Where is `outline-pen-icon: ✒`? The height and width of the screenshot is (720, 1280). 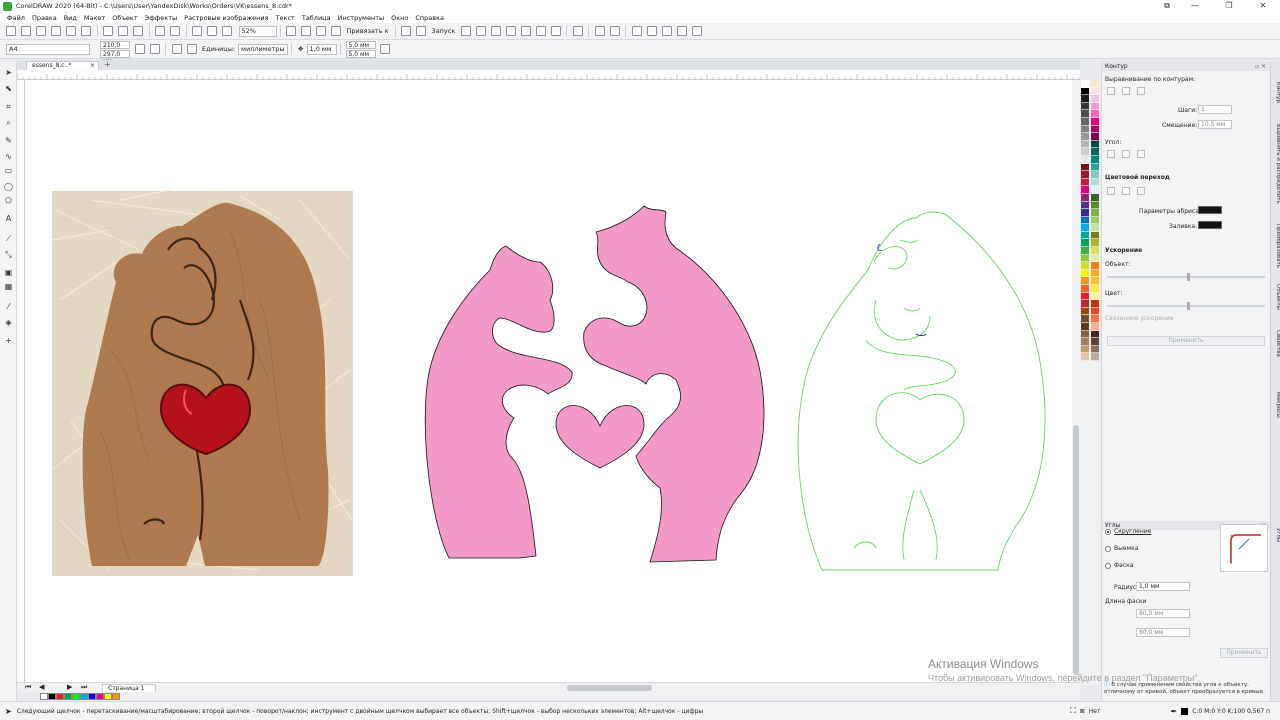 outline-pen-icon: ✒ is located at coordinates (1174, 711).